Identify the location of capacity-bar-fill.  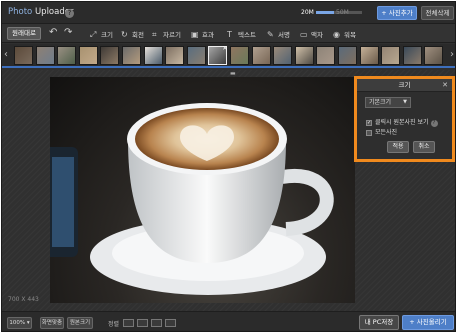
(325, 12).